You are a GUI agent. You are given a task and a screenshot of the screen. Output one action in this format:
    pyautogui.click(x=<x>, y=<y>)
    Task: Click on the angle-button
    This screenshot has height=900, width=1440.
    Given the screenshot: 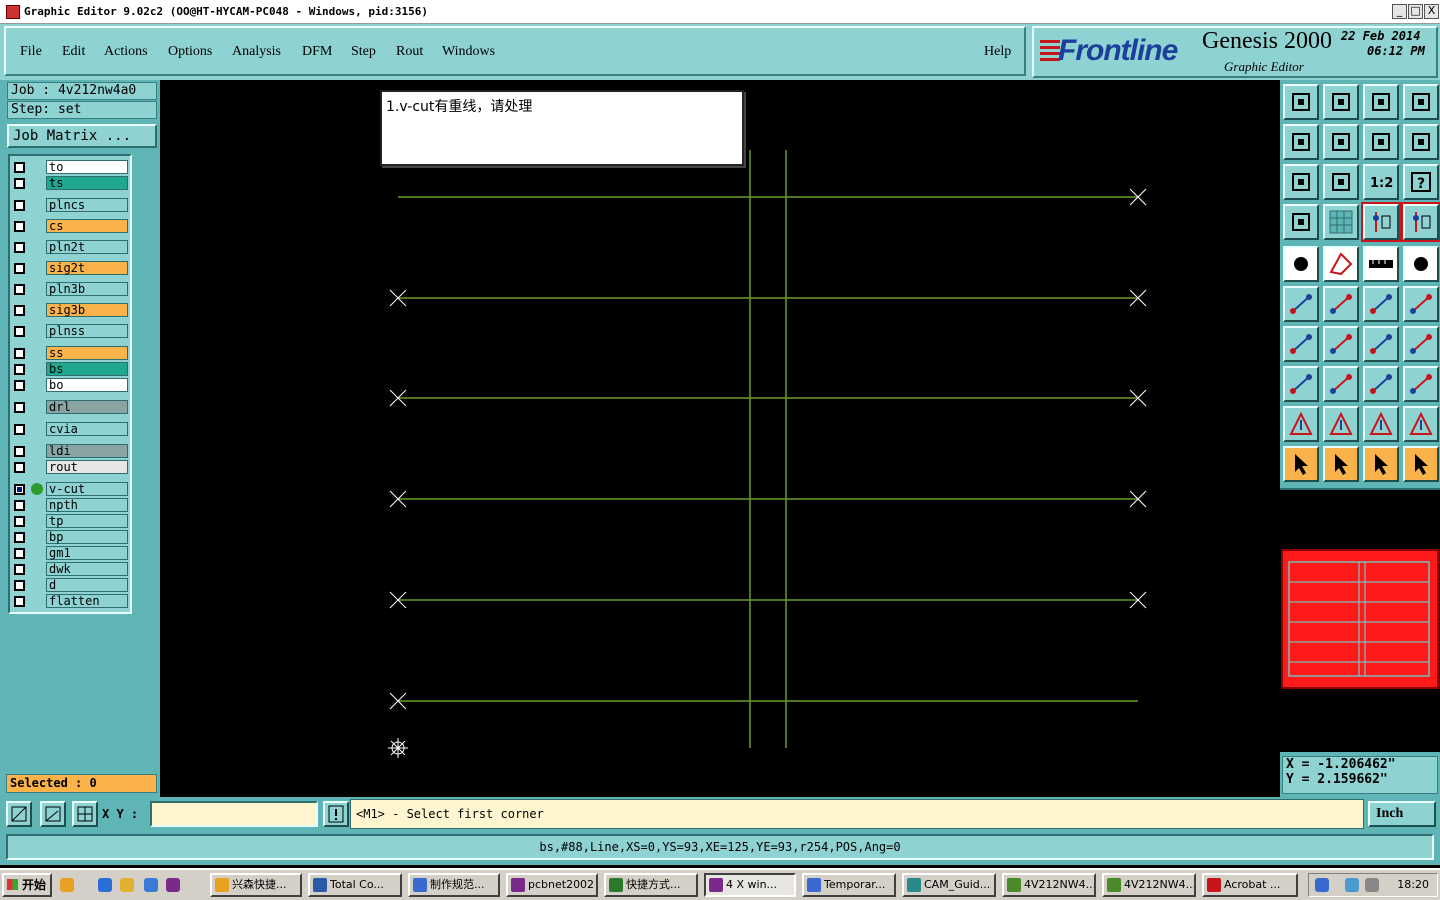 What is the action you would take?
    pyautogui.click(x=53, y=814)
    